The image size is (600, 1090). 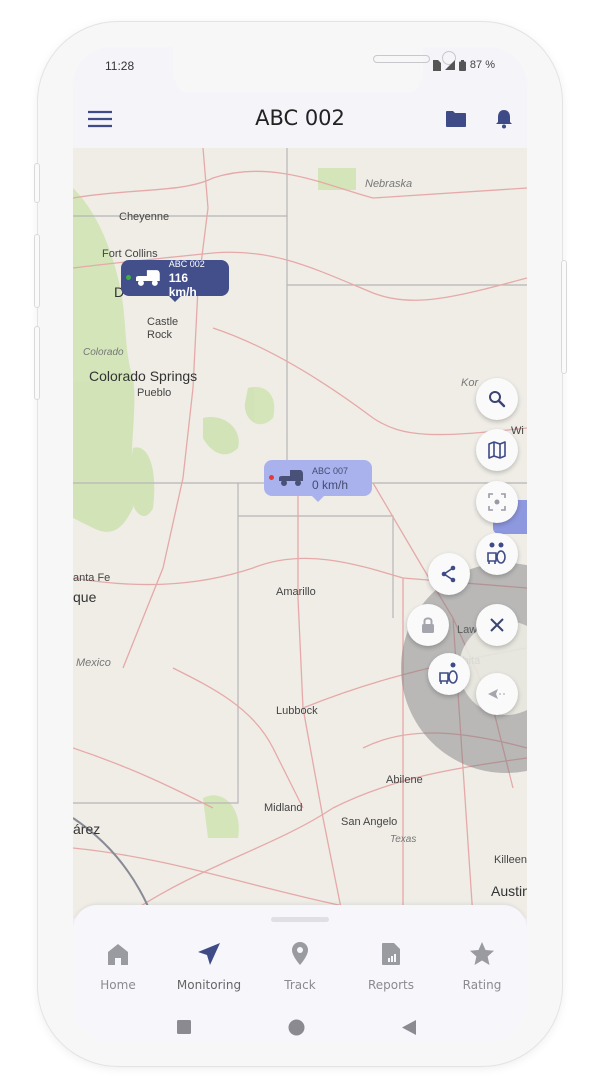 What do you see at coordinates (391, 954) in the screenshot?
I see `report-icon` at bounding box center [391, 954].